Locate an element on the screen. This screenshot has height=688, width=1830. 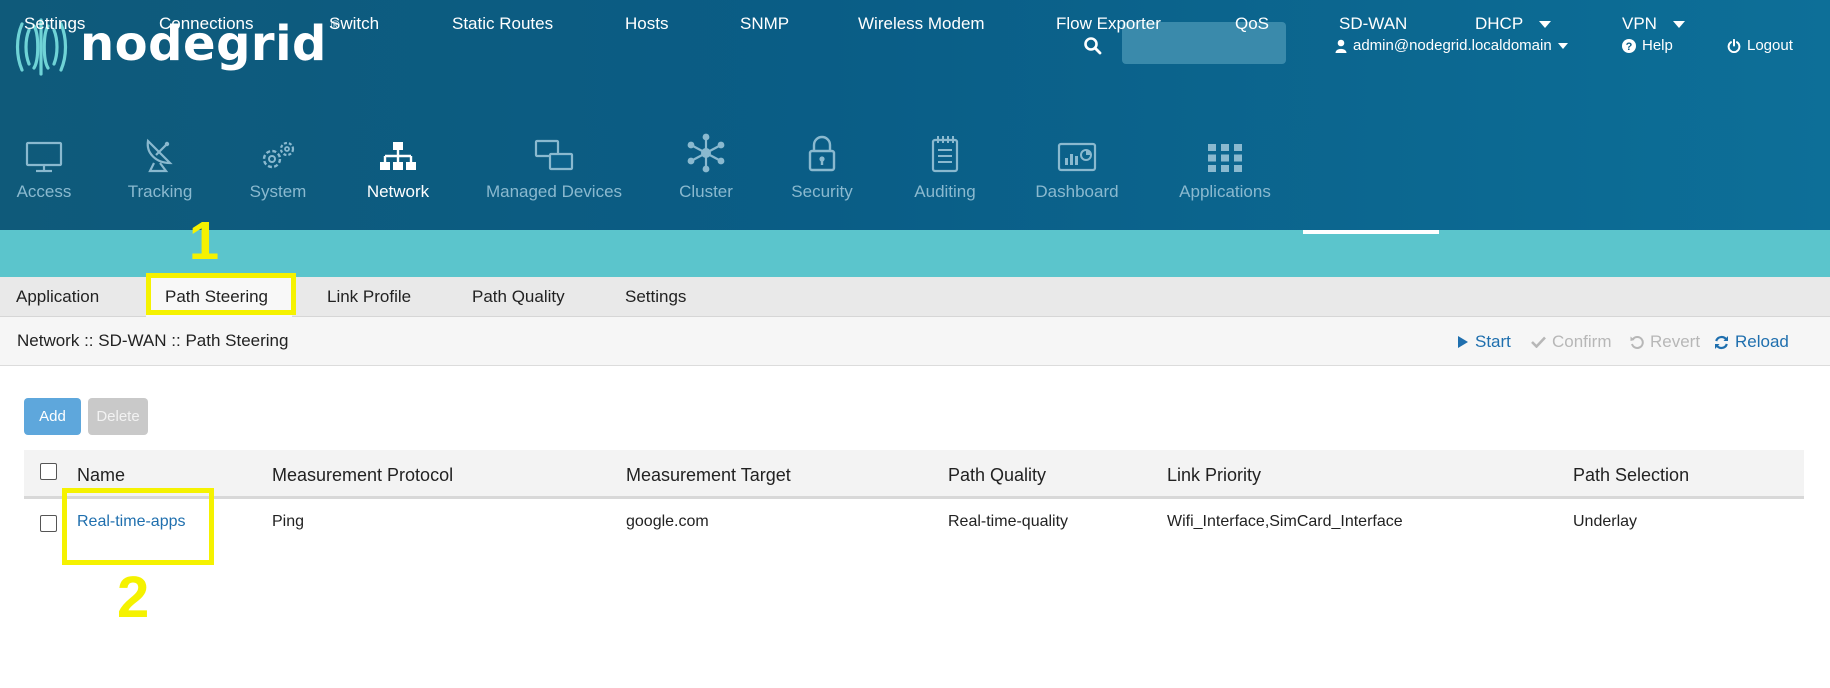
subnav-dhcp: DHCP is located at coordinates (1513, 24).